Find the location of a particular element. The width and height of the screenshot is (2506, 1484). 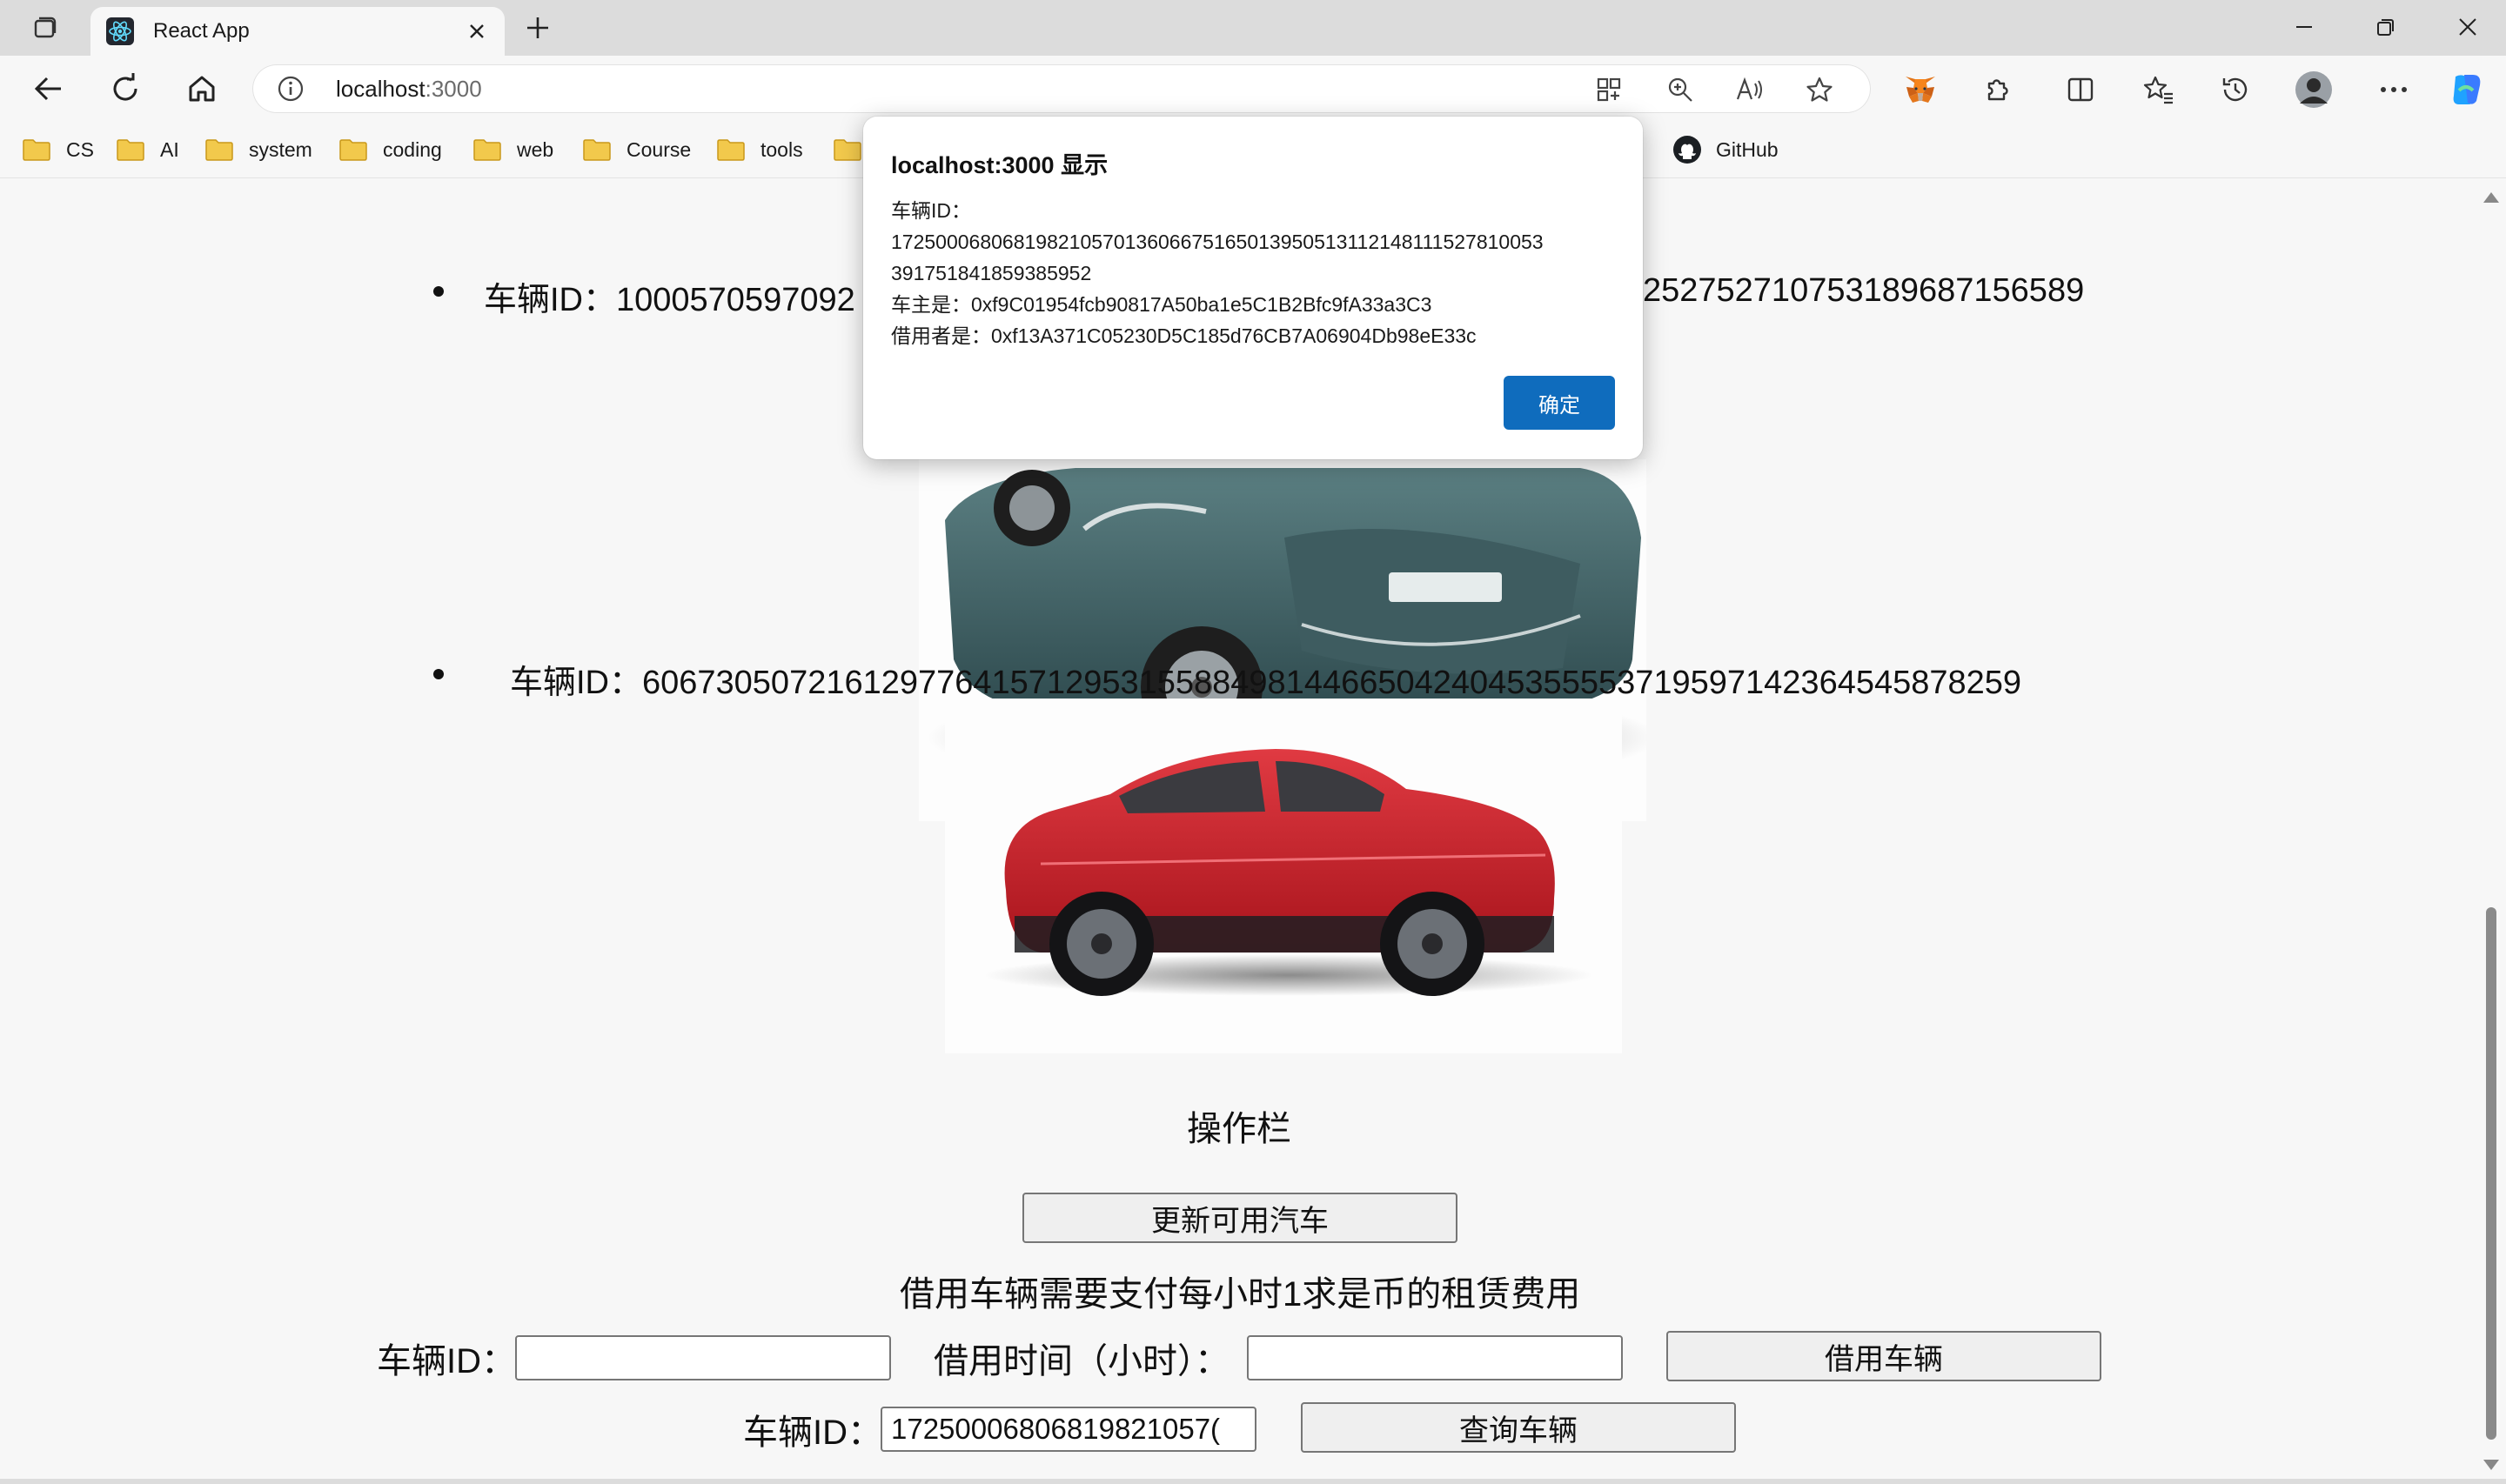

bookmark-github: GitHub is located at coordinates (1725, 149).